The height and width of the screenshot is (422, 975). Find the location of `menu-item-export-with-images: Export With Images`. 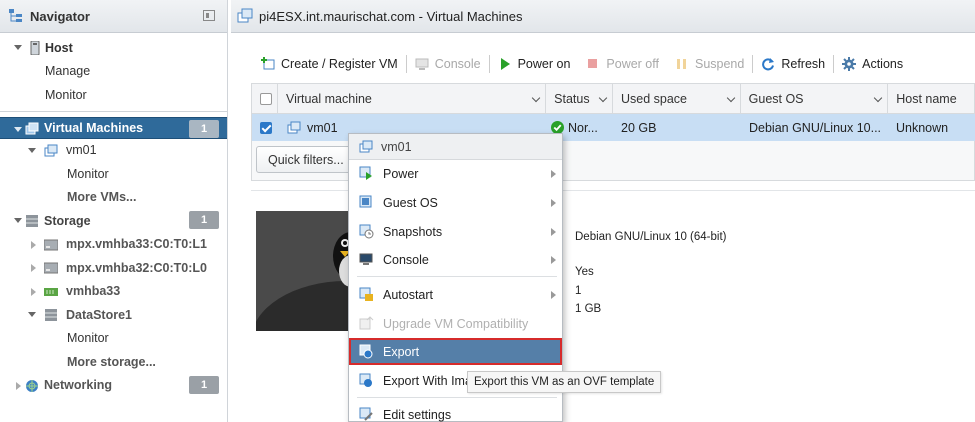

menu-item-export-with-images: Export With Images is located at coordinates (409, 380).